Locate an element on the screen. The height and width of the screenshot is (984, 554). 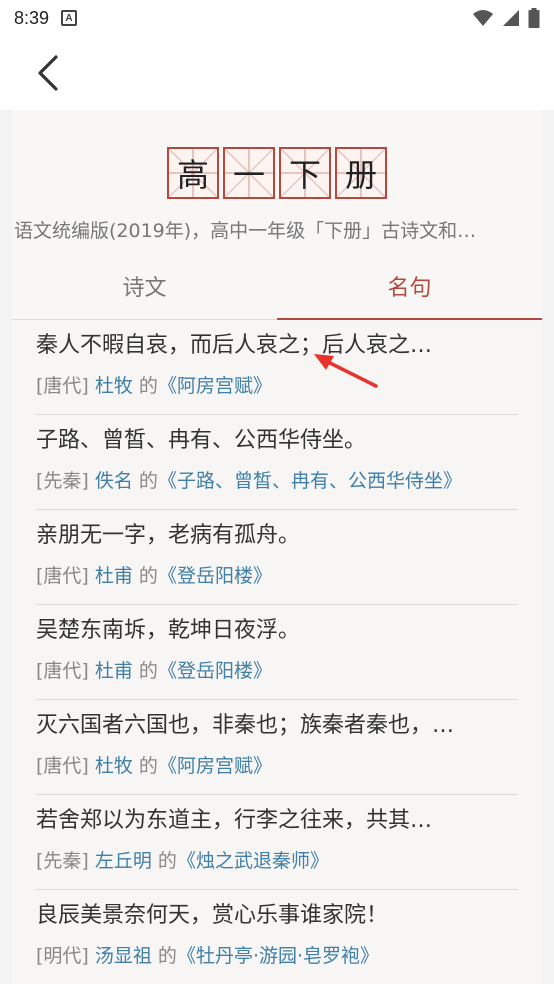
list-item: 若舍郑以为东道主，行李之往来，共其… [先秦] 左丘明 的《烛之武退秦师》 is located at coordinates (277, 842).